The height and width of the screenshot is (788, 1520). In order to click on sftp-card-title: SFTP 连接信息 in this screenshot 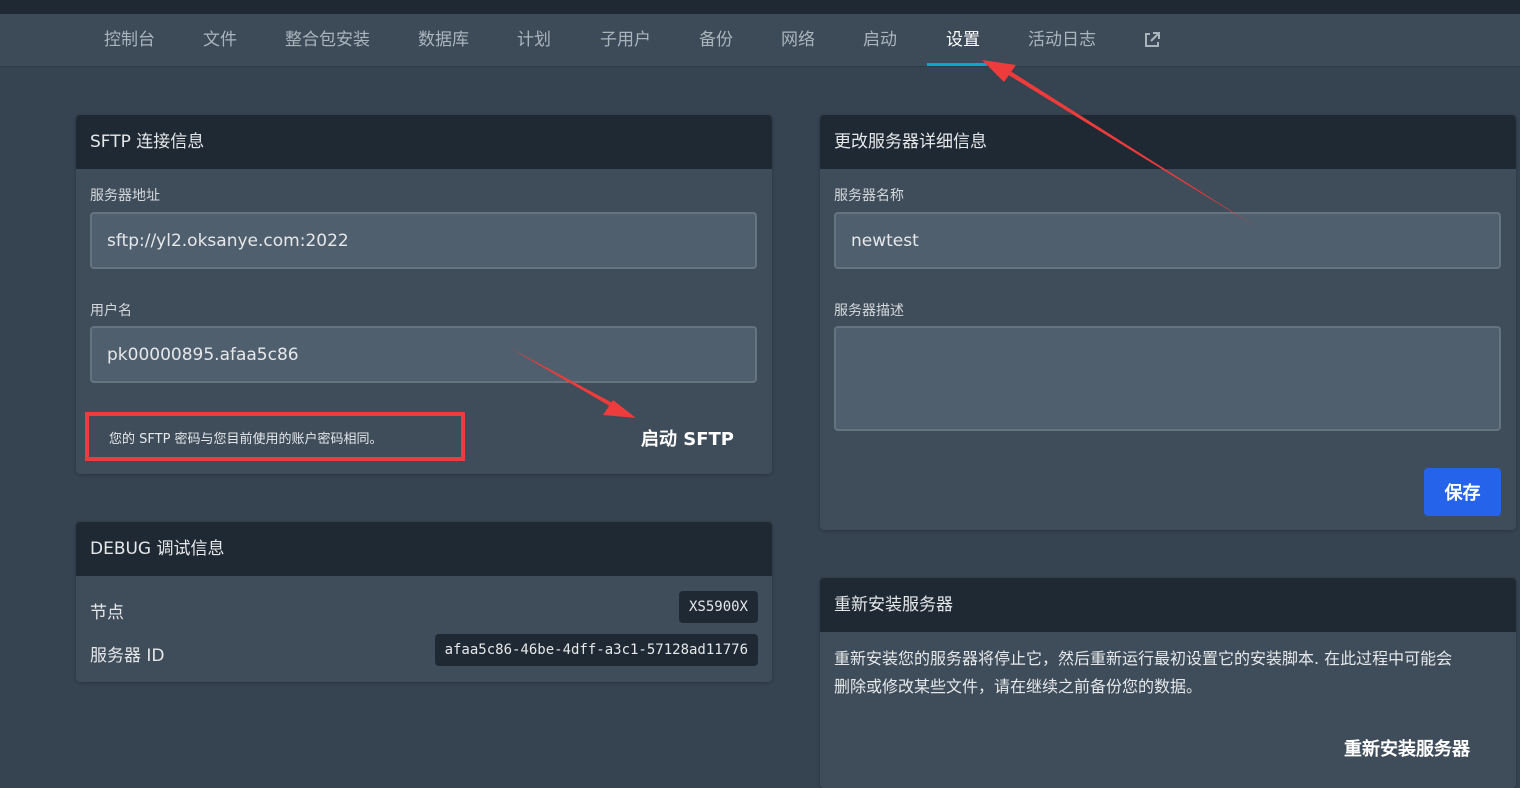, I will do `click(424, 142)`.